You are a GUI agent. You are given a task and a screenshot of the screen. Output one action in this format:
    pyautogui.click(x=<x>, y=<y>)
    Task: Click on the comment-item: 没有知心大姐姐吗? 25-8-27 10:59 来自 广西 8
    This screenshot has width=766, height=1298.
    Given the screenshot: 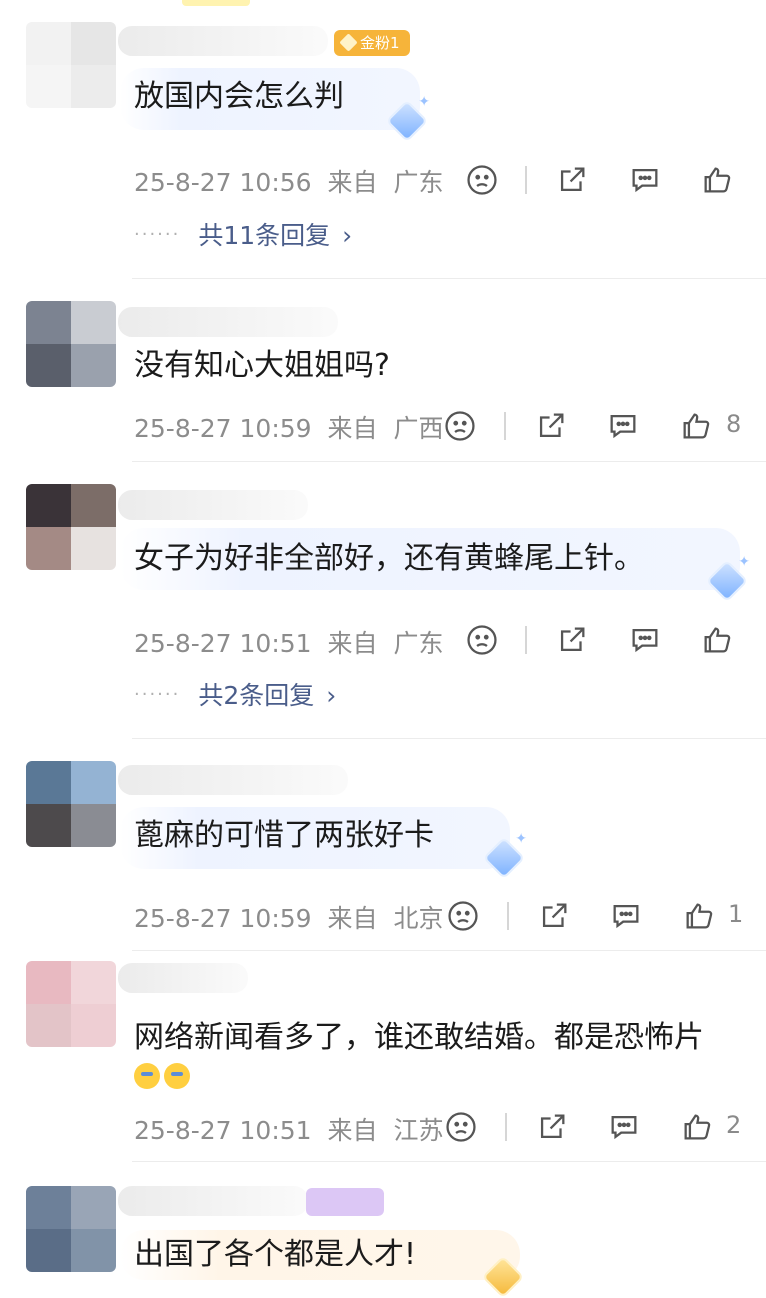 What is the action you would take?
    pyautogui.click(x=383, y=370)
    